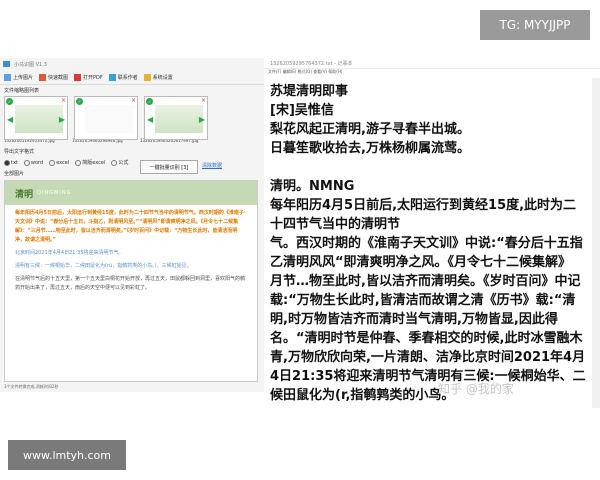  I want to click on preview-pinyin: QINGMING, so click(54, 193).